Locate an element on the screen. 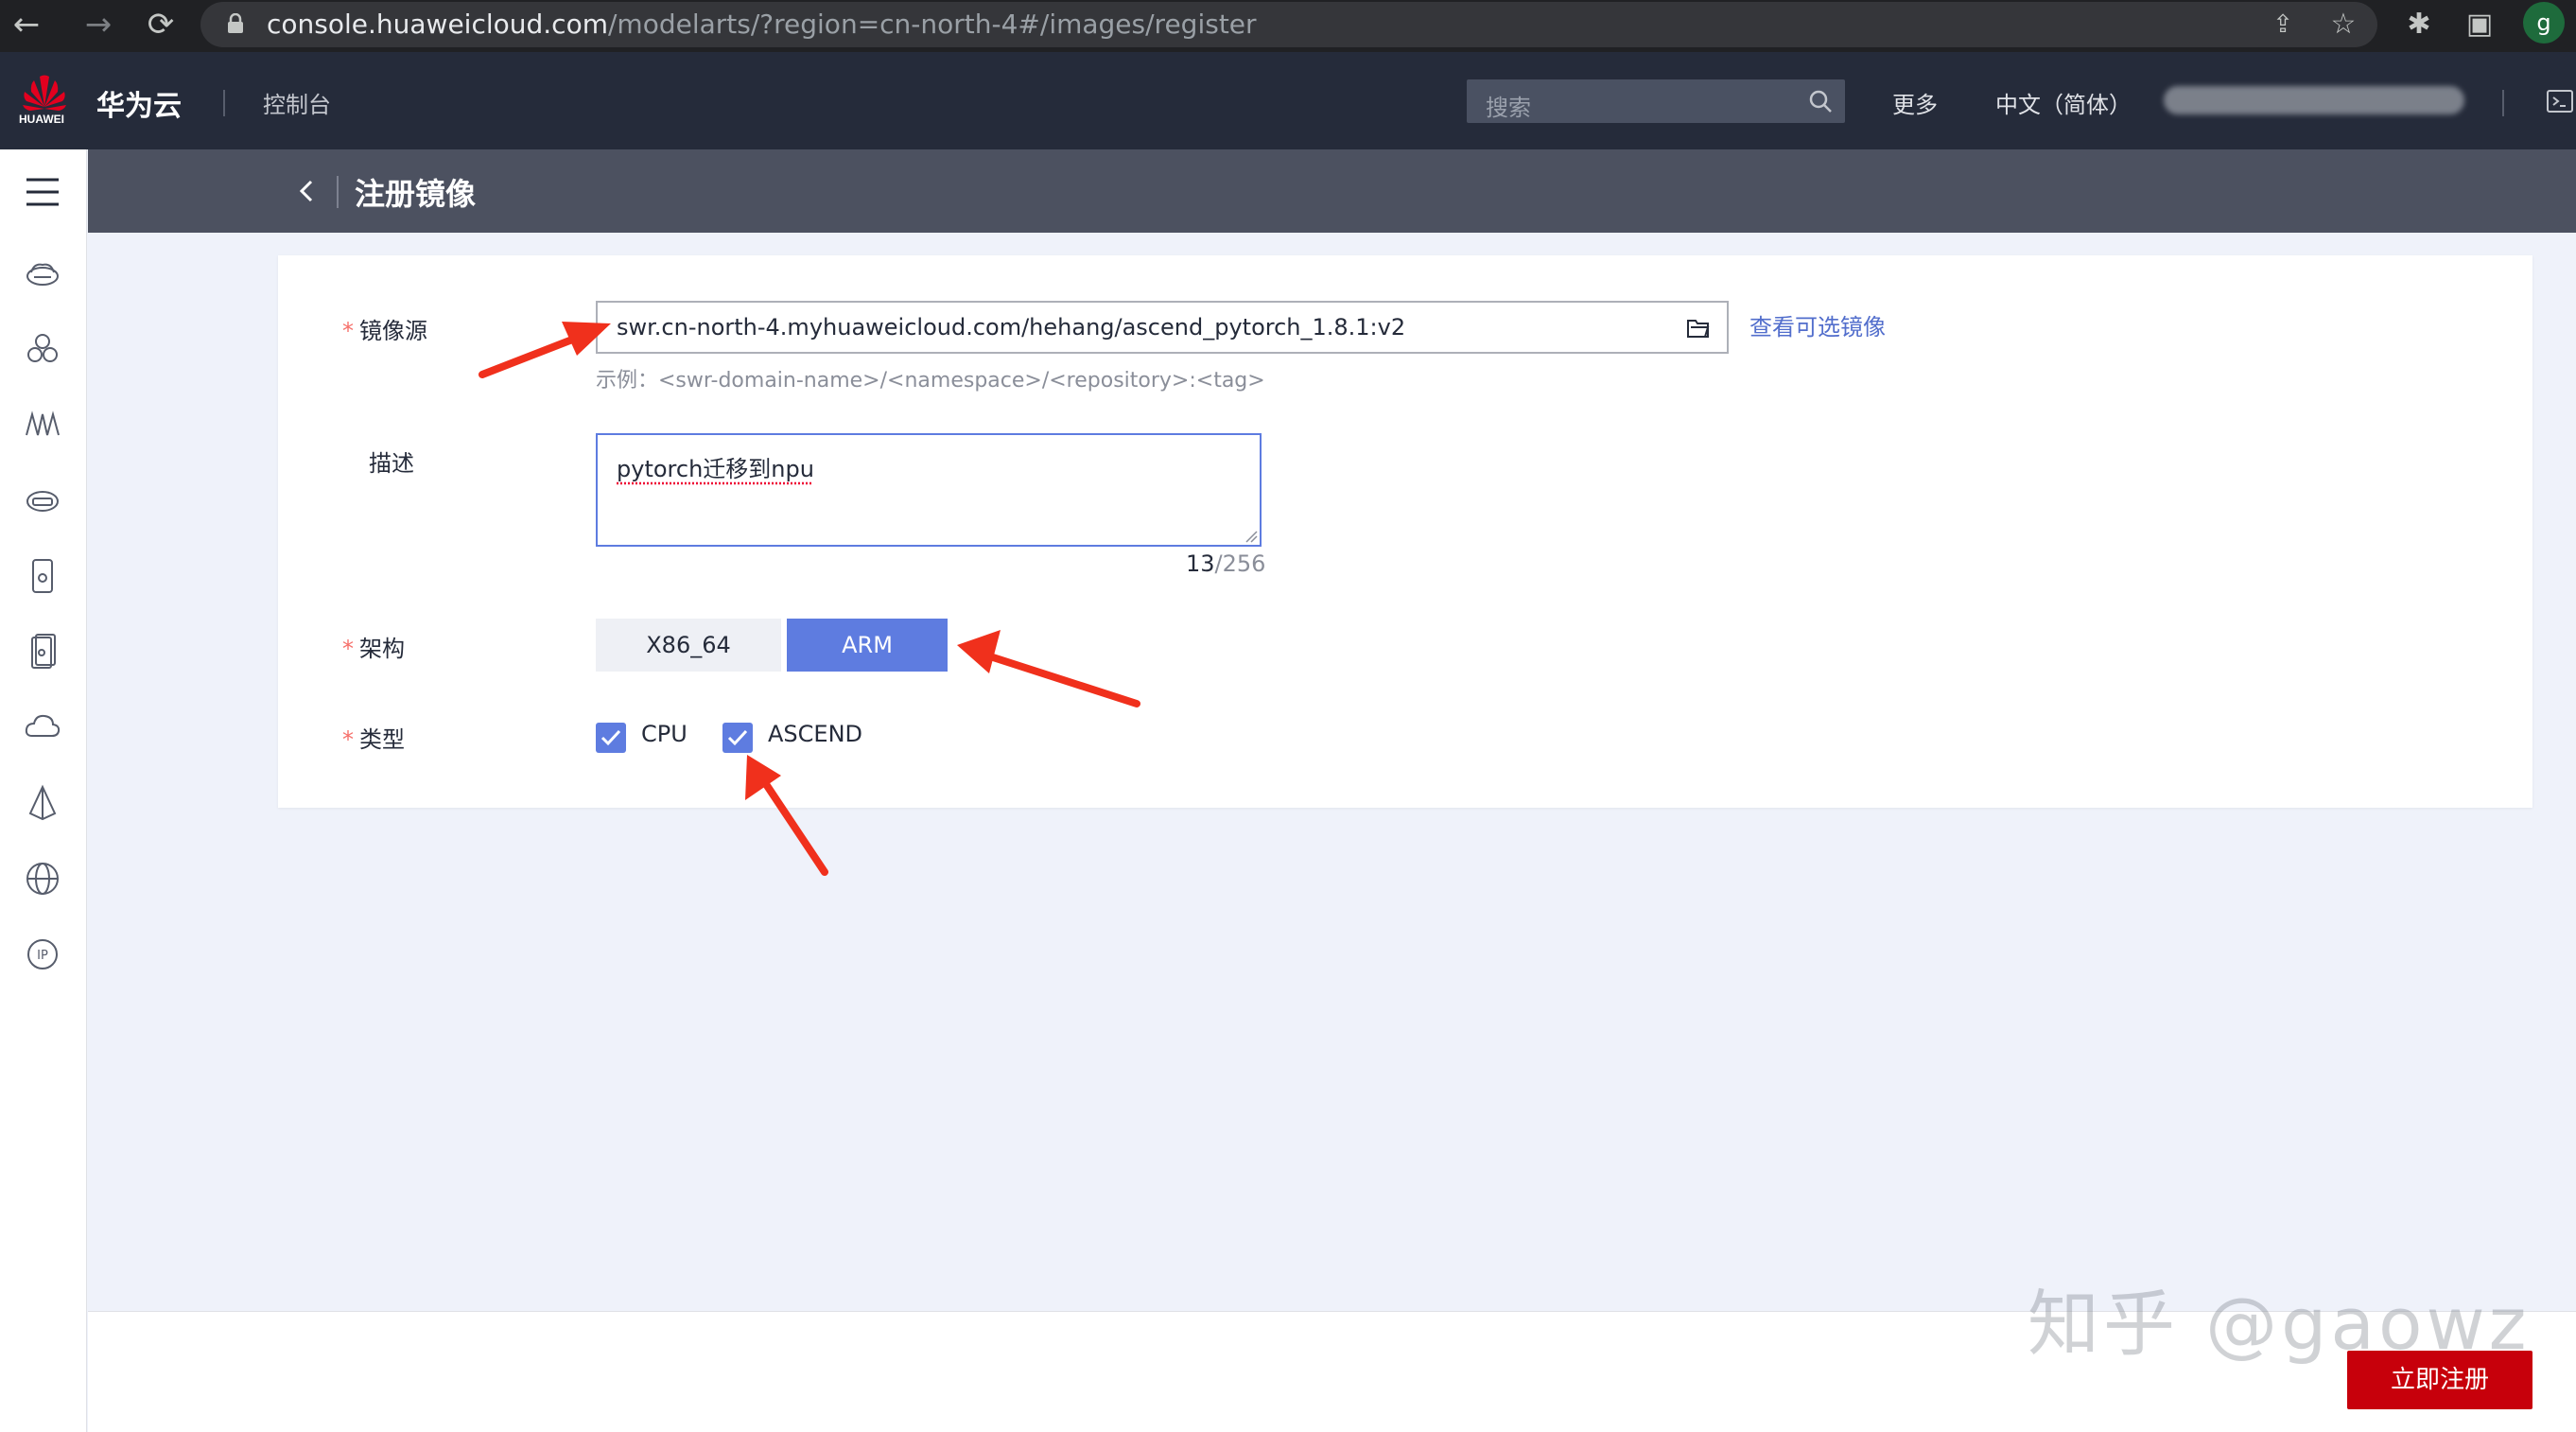 This screenshot has width=2576, height=1432. ip-address-icon: IP is located at coordinates (42, 954).